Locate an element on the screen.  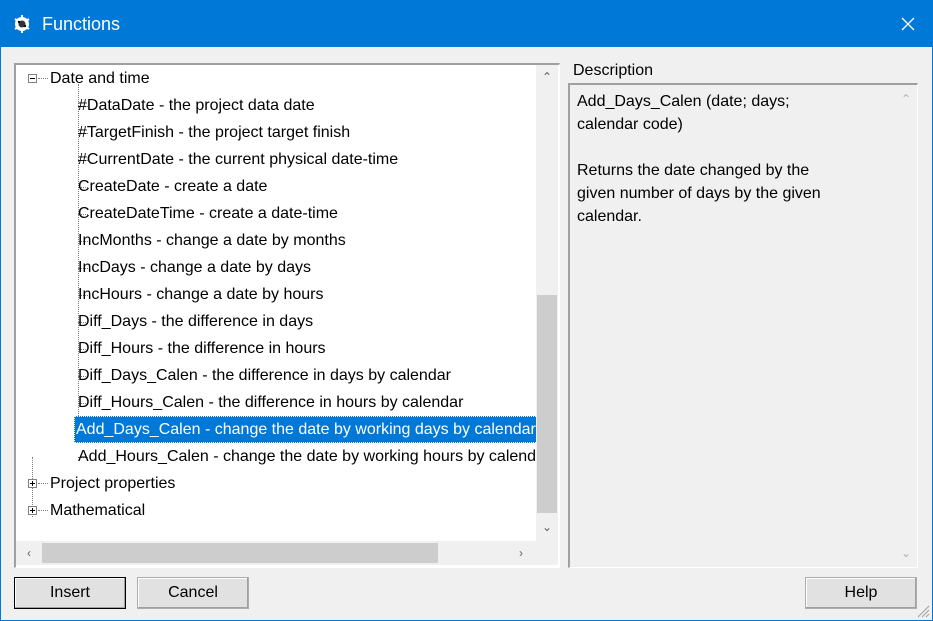
tree-horizontal-scrollbar: ‹ › is located at coordinates (276, 553).